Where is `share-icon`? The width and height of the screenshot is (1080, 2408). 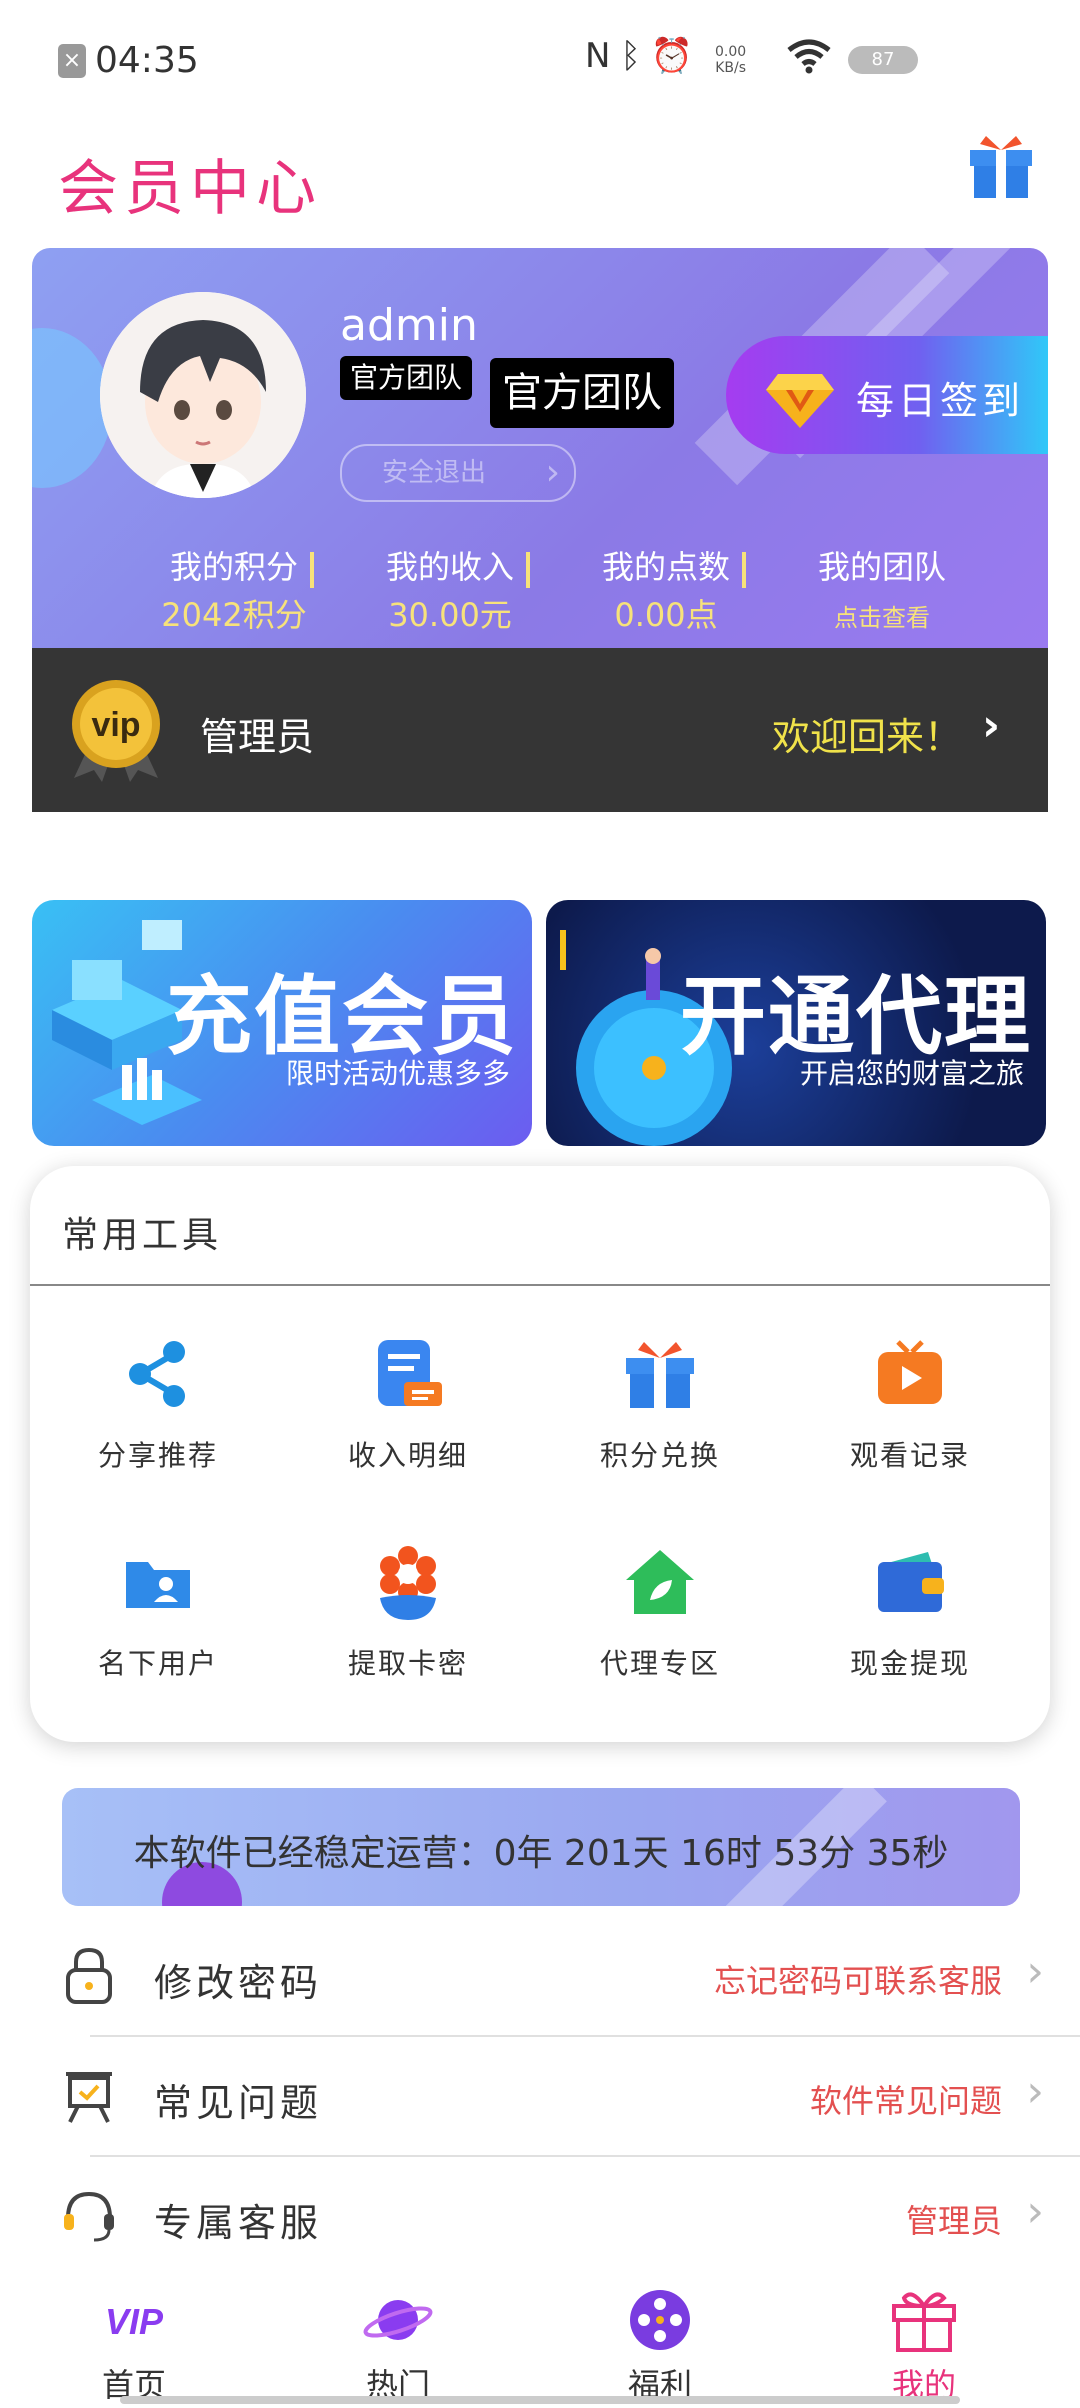 share-icon is located at coordinates (158, 1374).